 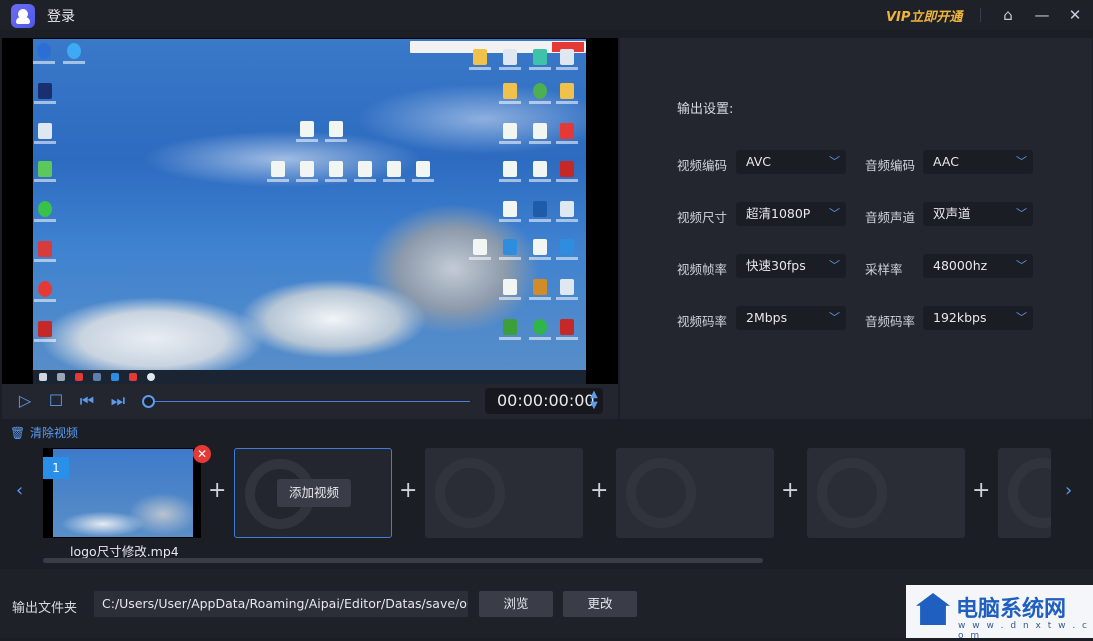 What do you see at coordinates (705, 109) in the screenshot?
I see `output-settings-title: 输出设置:` at bounding box center [705, 109].